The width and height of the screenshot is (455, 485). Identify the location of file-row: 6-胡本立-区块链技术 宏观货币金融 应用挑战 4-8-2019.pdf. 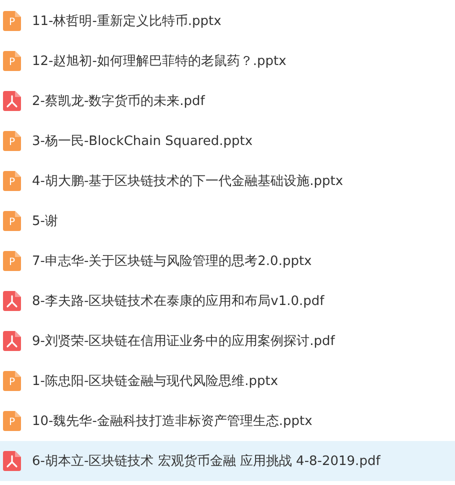
(227, 461).